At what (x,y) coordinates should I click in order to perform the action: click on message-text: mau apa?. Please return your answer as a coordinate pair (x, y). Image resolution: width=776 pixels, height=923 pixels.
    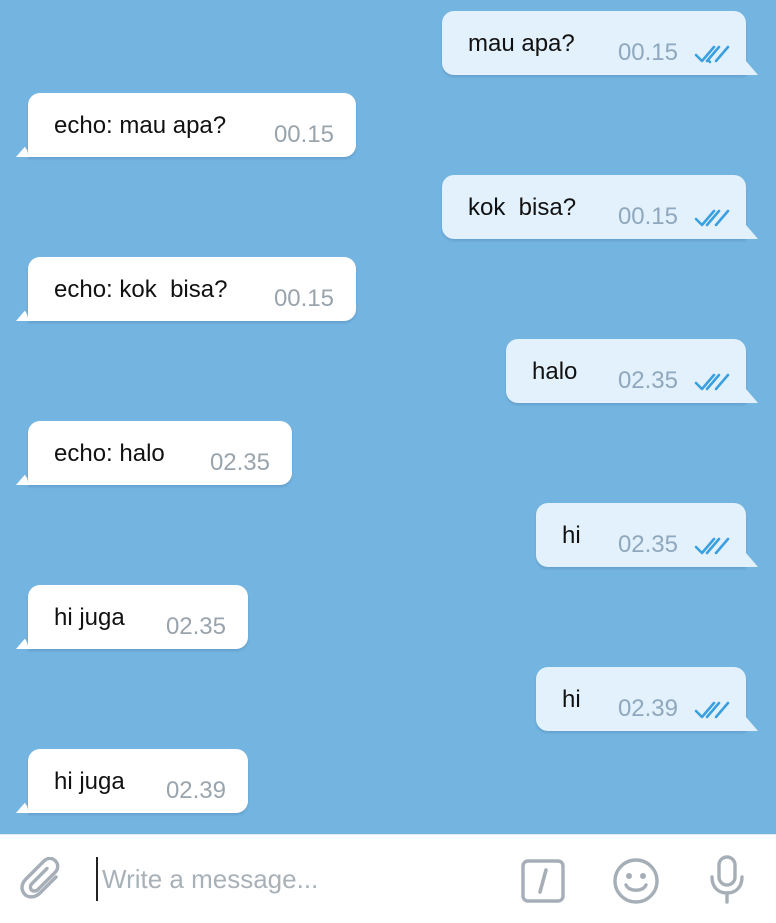
    Looking at the image, I should click on (521, 43).